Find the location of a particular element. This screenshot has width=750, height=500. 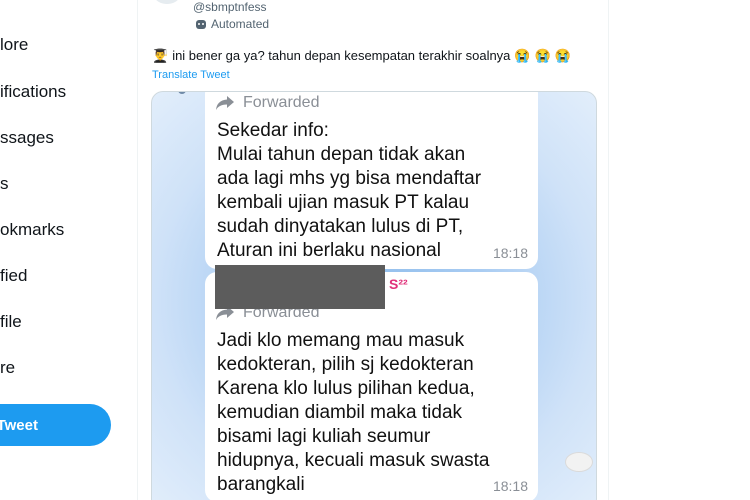

message-line: kemudian diambil maka tidak is located at coordinates (340, 412).